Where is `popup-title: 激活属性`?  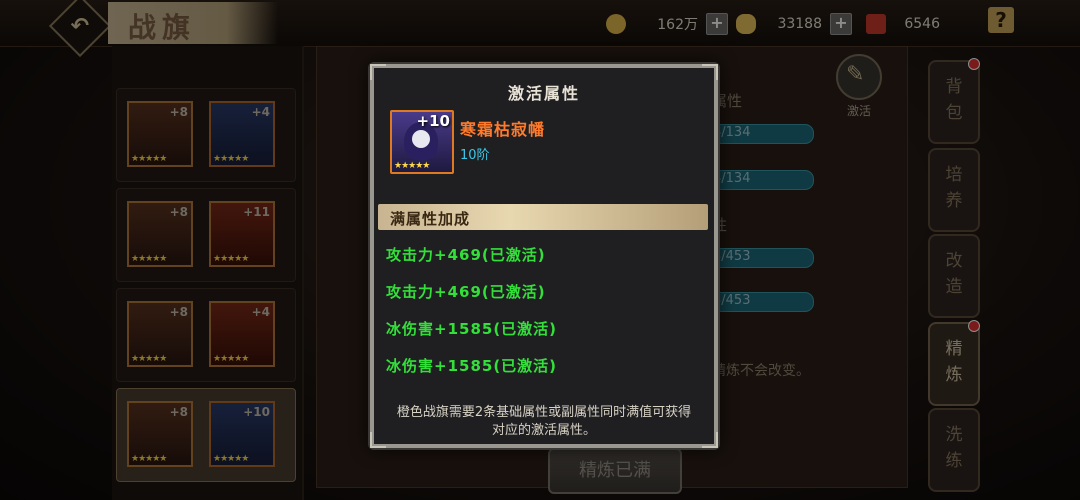
popup-title: 激活属性 is located at coordinates (543, 93).